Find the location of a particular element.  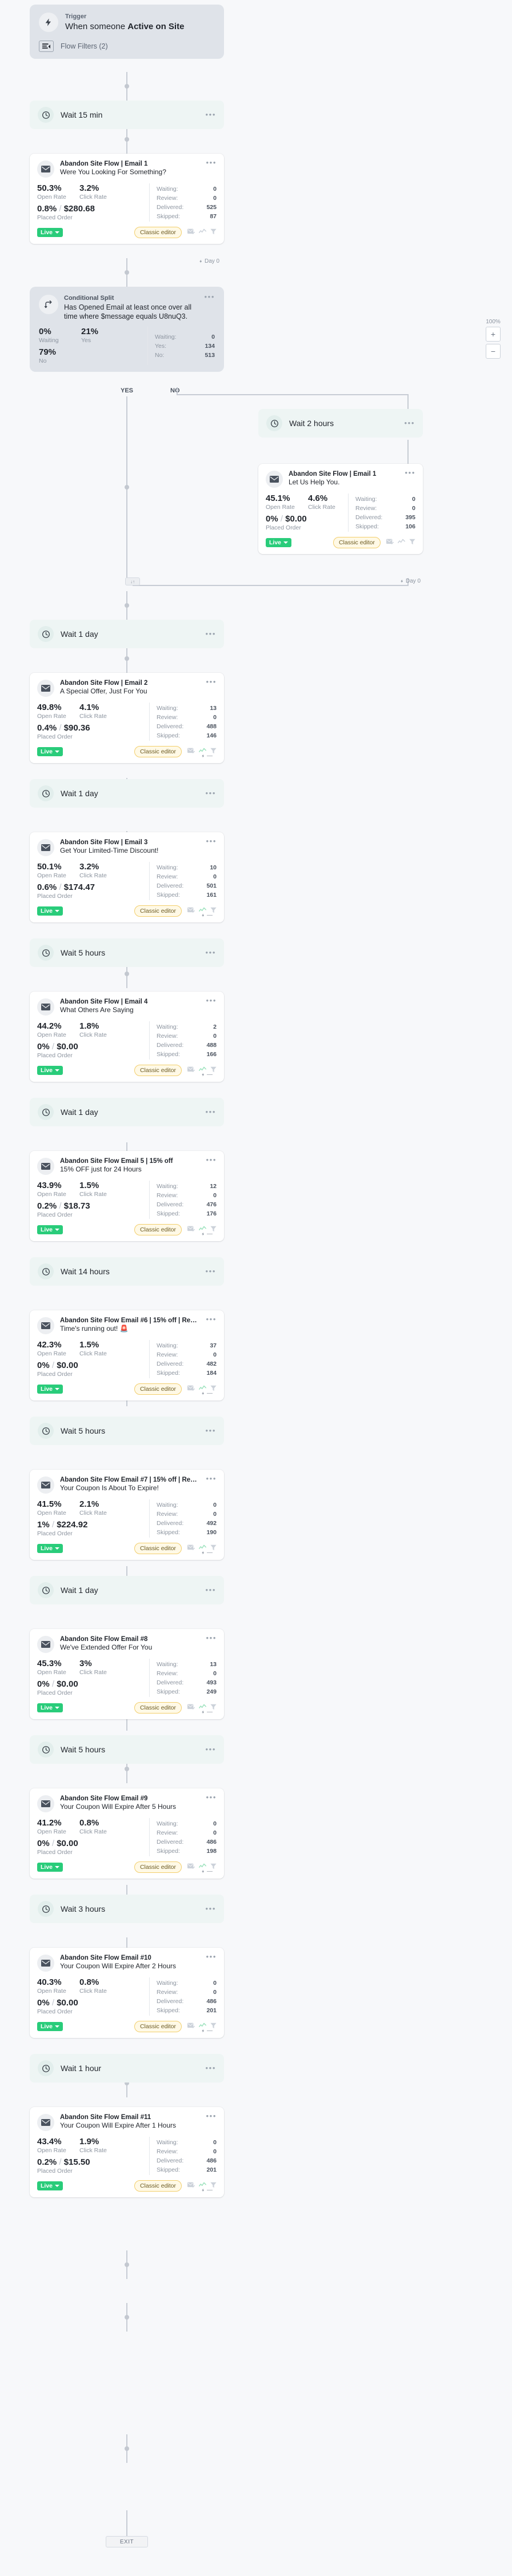

flow-filters: Flow Filters (2) is located at coordinates (127, 46).